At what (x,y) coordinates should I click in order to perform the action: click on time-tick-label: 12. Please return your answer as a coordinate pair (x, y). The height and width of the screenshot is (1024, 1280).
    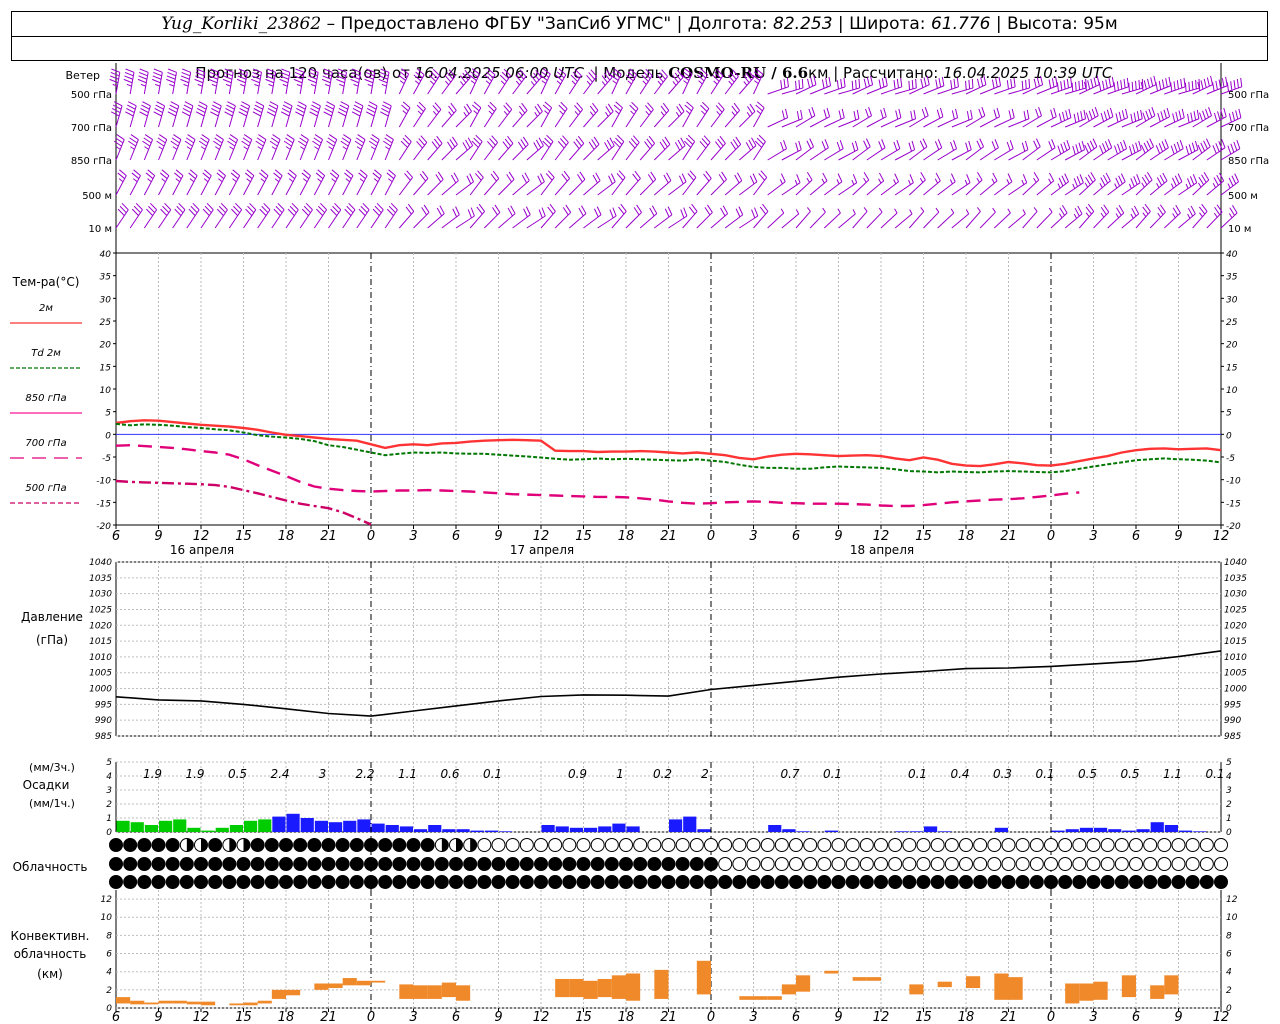
    Looking at the image, I should click on (541, 1017).